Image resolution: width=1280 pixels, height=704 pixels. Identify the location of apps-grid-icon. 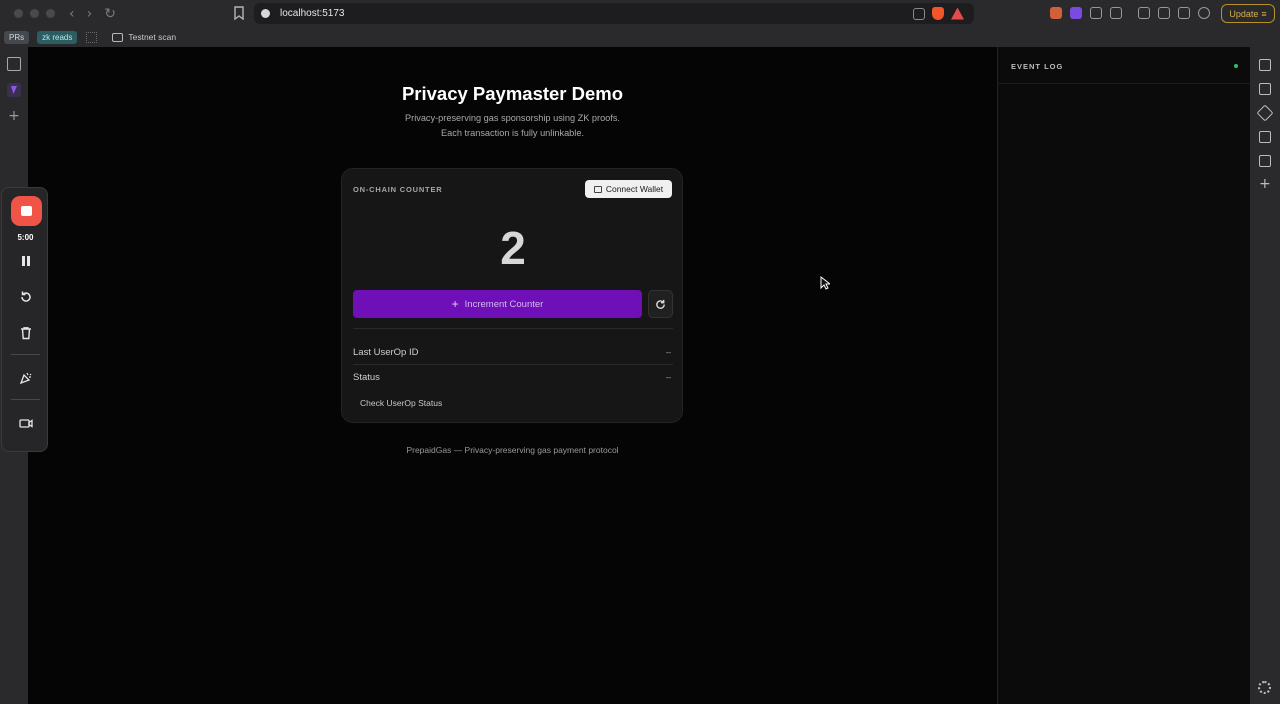
(92, 37).